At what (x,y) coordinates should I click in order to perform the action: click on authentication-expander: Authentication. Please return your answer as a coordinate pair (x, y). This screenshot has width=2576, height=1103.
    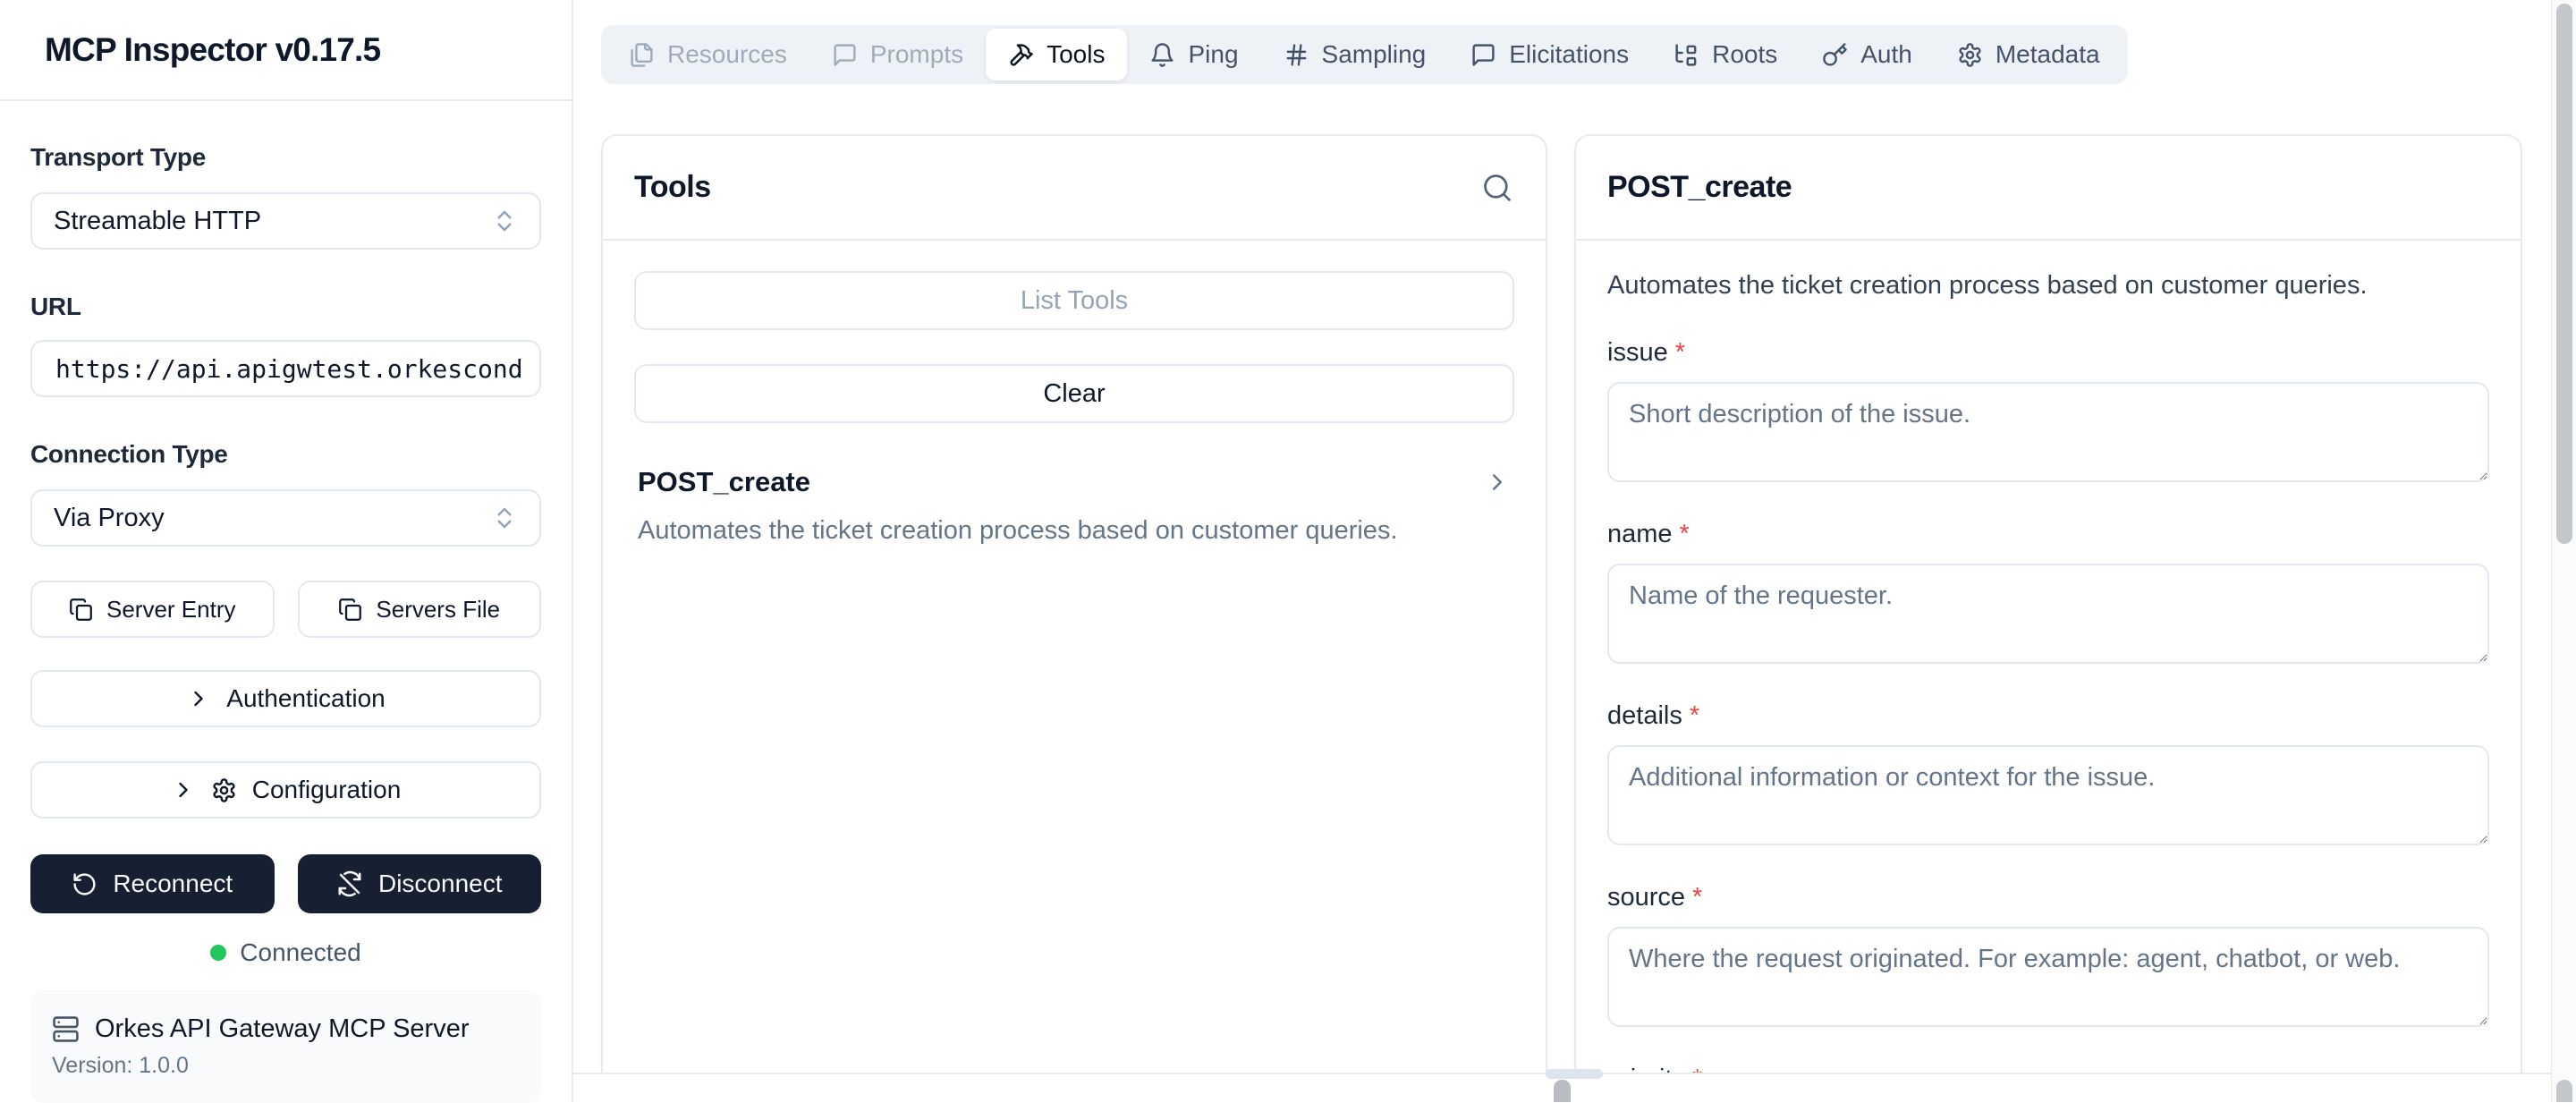
    Looking at the image, I should click on (285, 698).